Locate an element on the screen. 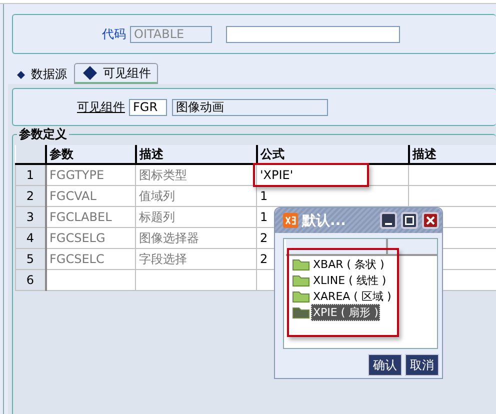 The height and width of the screenshot is (414, 496). list-item: XBAR ( 条状 ) is located at coordinates (348, 264).